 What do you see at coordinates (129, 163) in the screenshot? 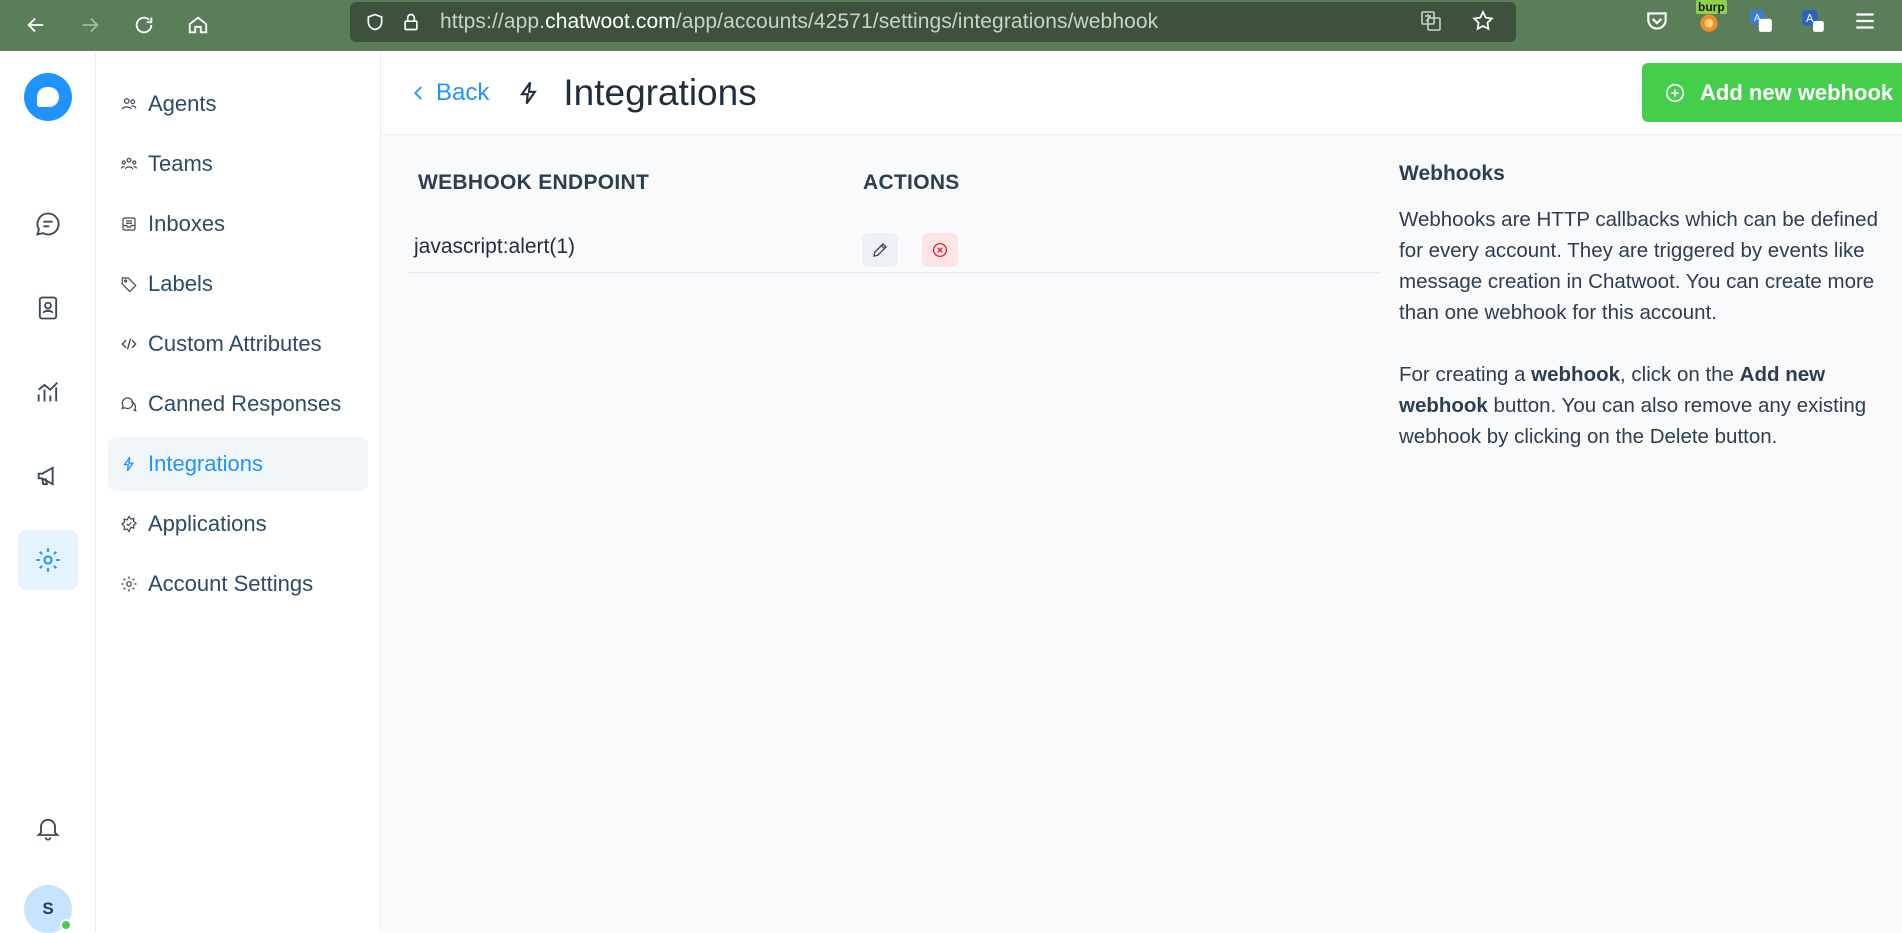
I see `teams-icon` at bounding box center [129, 163].